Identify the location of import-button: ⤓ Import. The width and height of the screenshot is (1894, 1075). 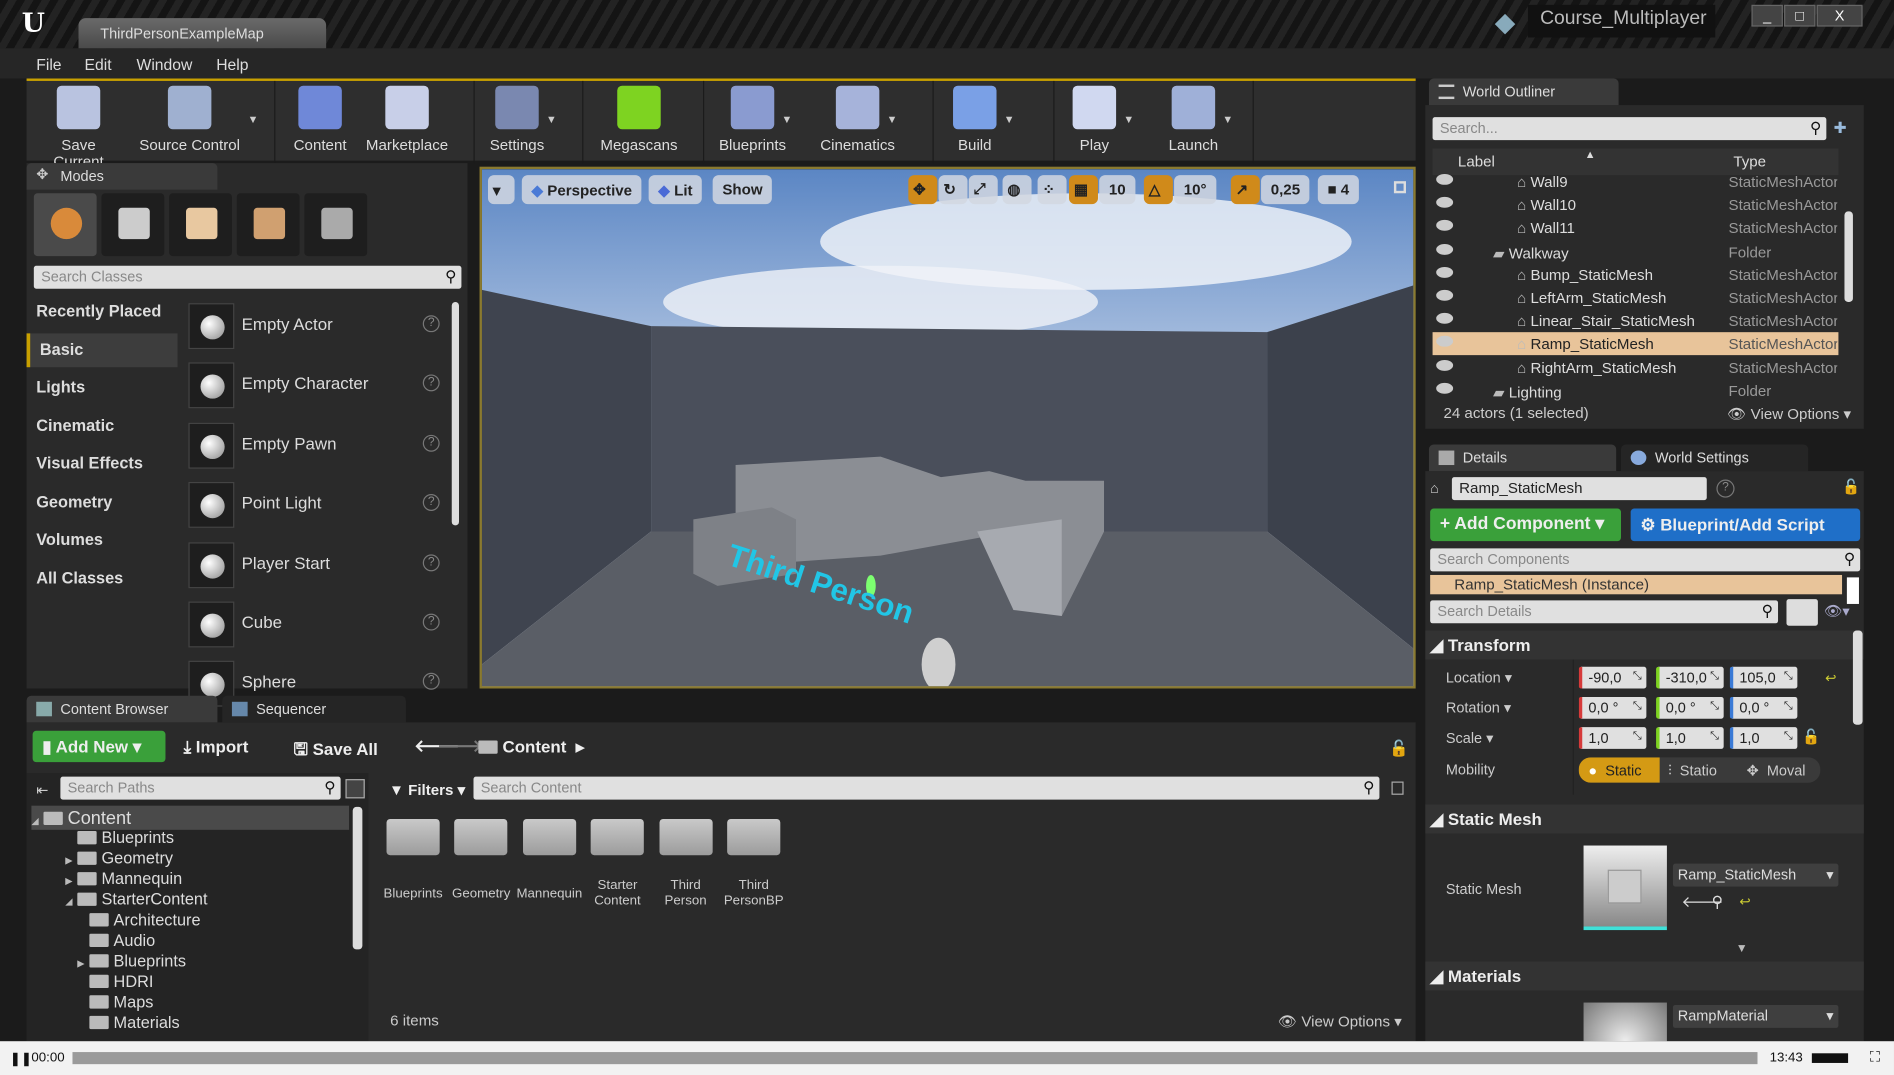
(216, 747).